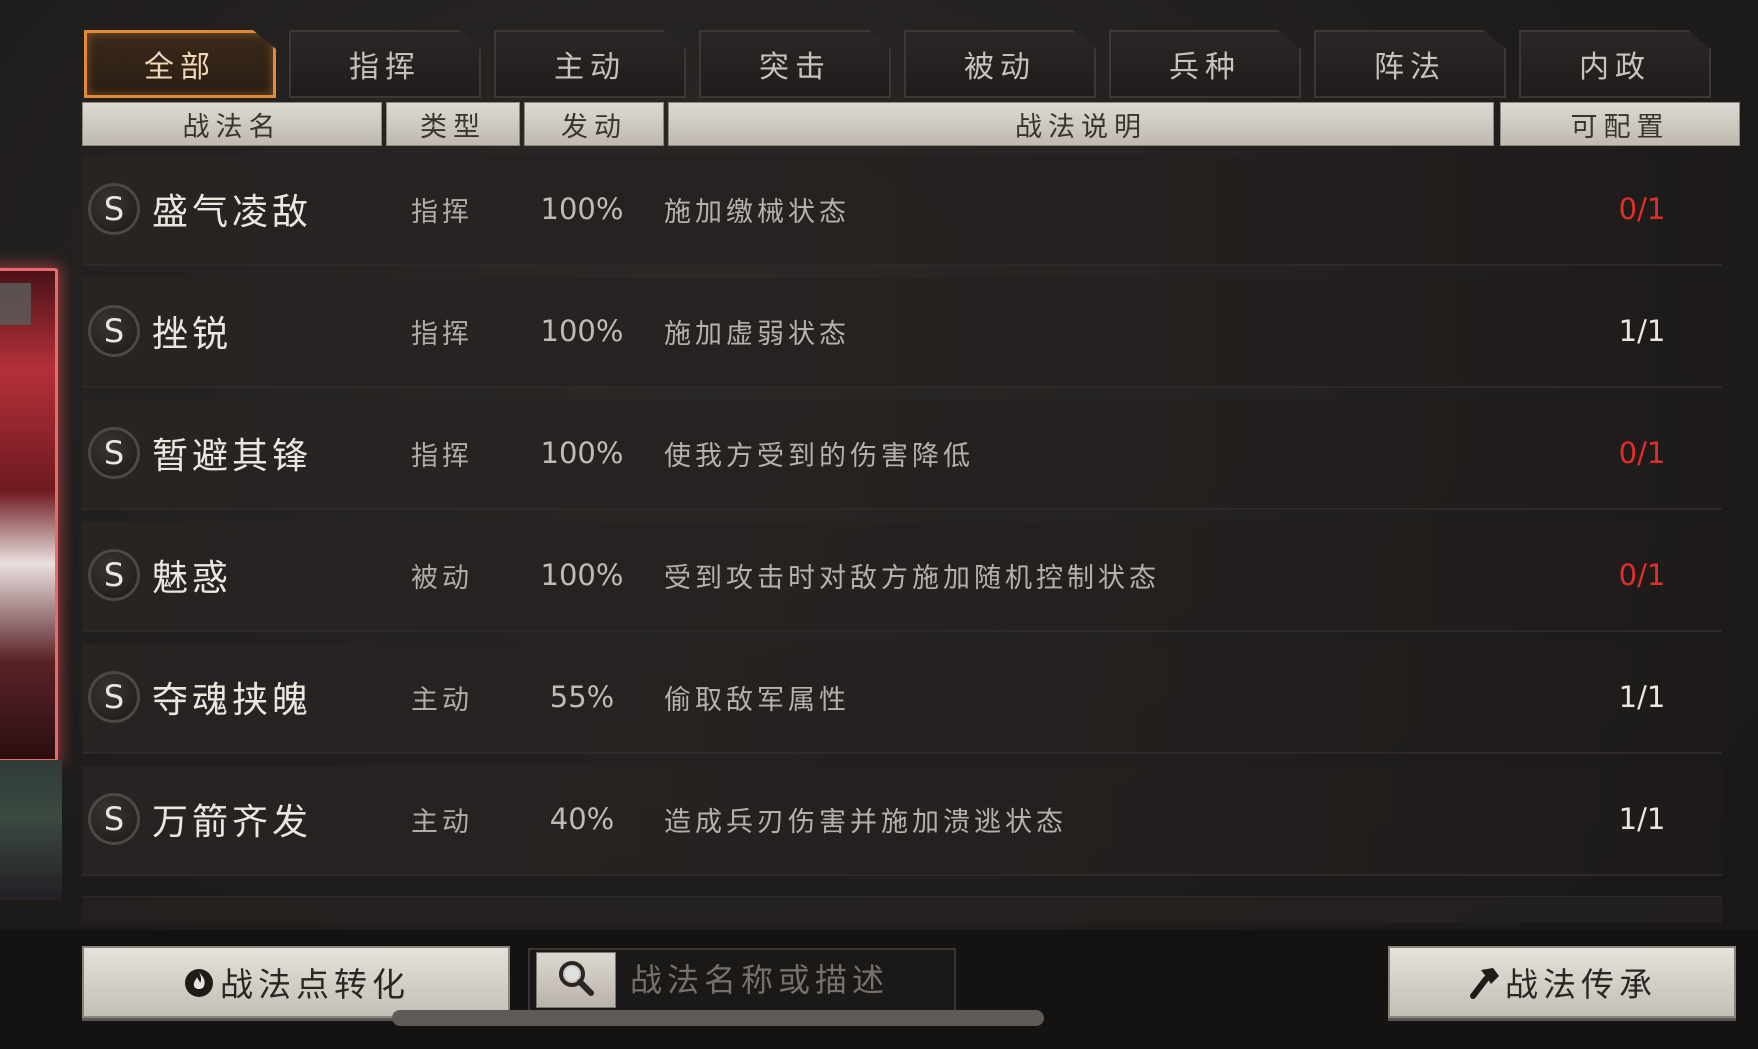 Image resolution: width=1758 pixels, height=1049 pixels. What do you see at coordinates (757, 700) in the screenshot?
I see `skill-desc: 偷取敌军属性` at bounding box center [757, 700].